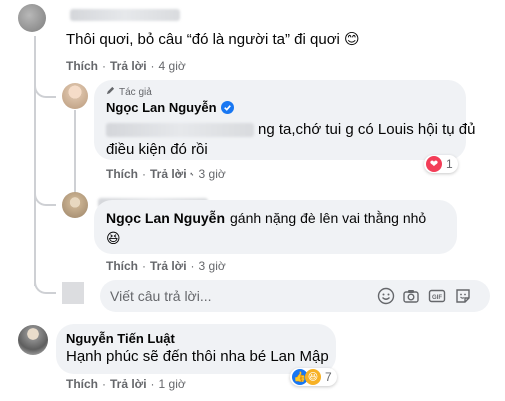 This screenshot has height=401, width=505. What do you see at coordinates (185, 174) in the screenshot?
I see `more-icon: ···` at bounding box center [185, 174].